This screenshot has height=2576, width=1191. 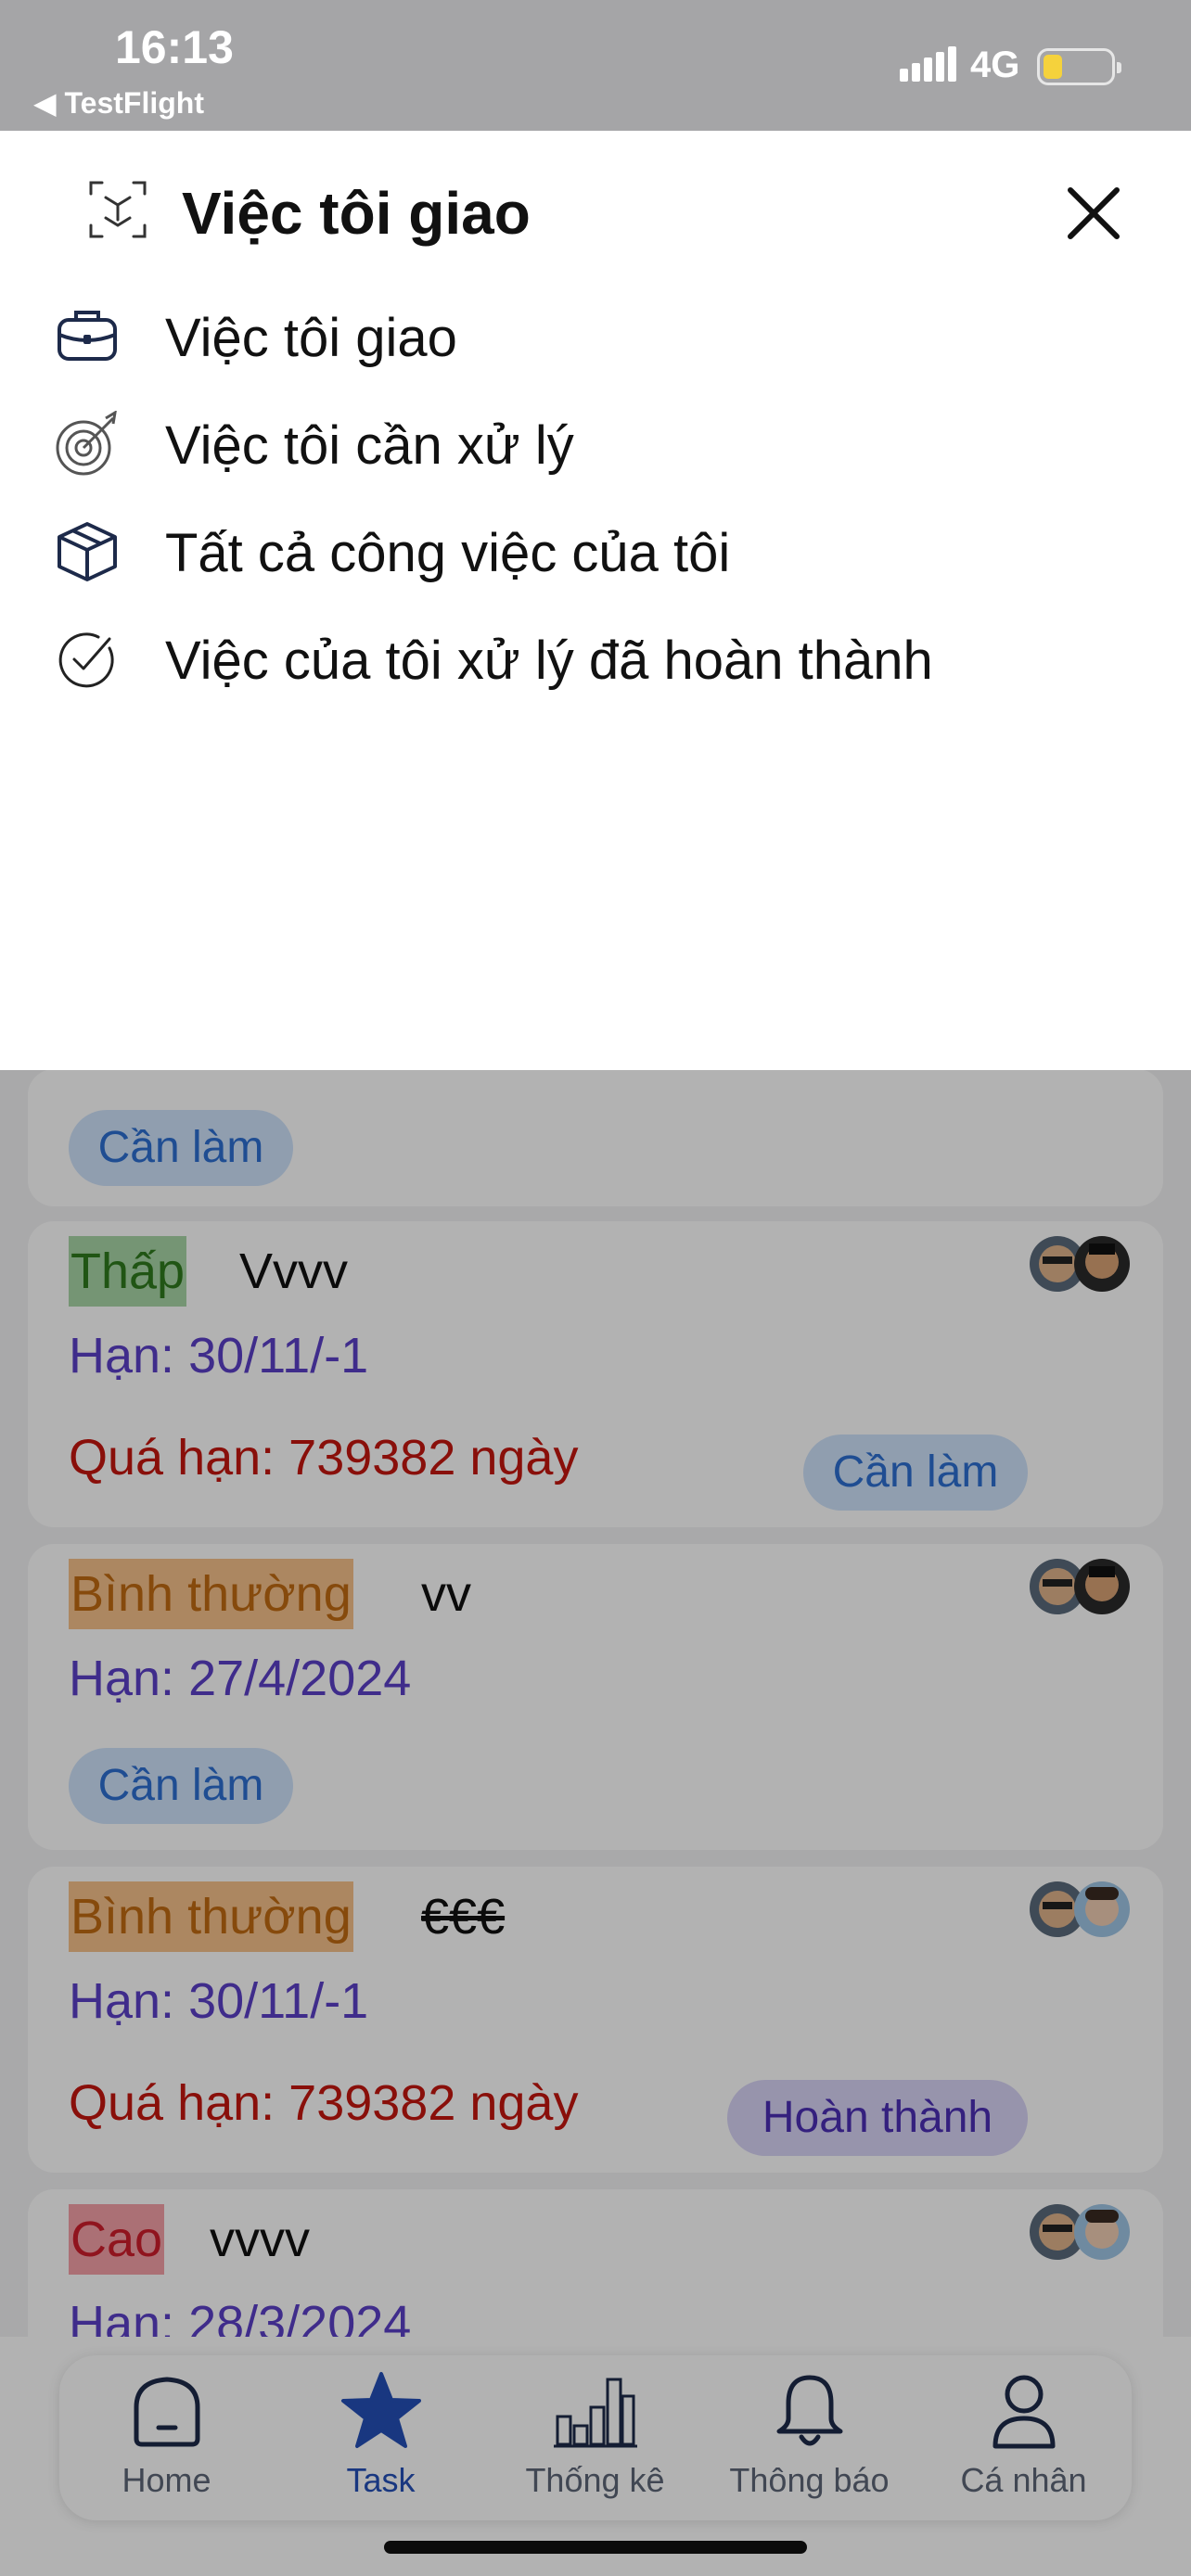 I want to click on menu-item-to-handle: Việc tôi cần xử lý, so click(x=601, y=442).